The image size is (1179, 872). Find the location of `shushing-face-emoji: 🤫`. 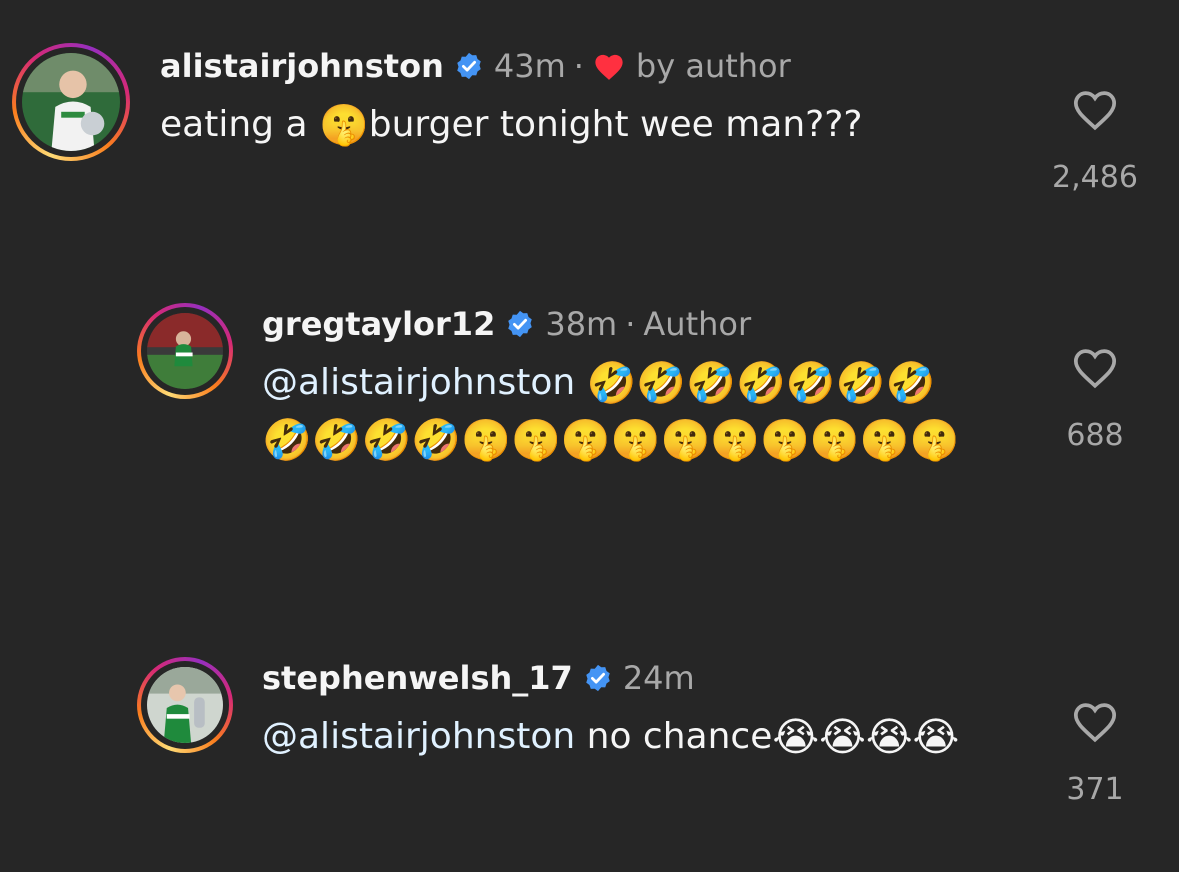

shushing-face-emoji: 🤫 is located at coordinates (343, 125).